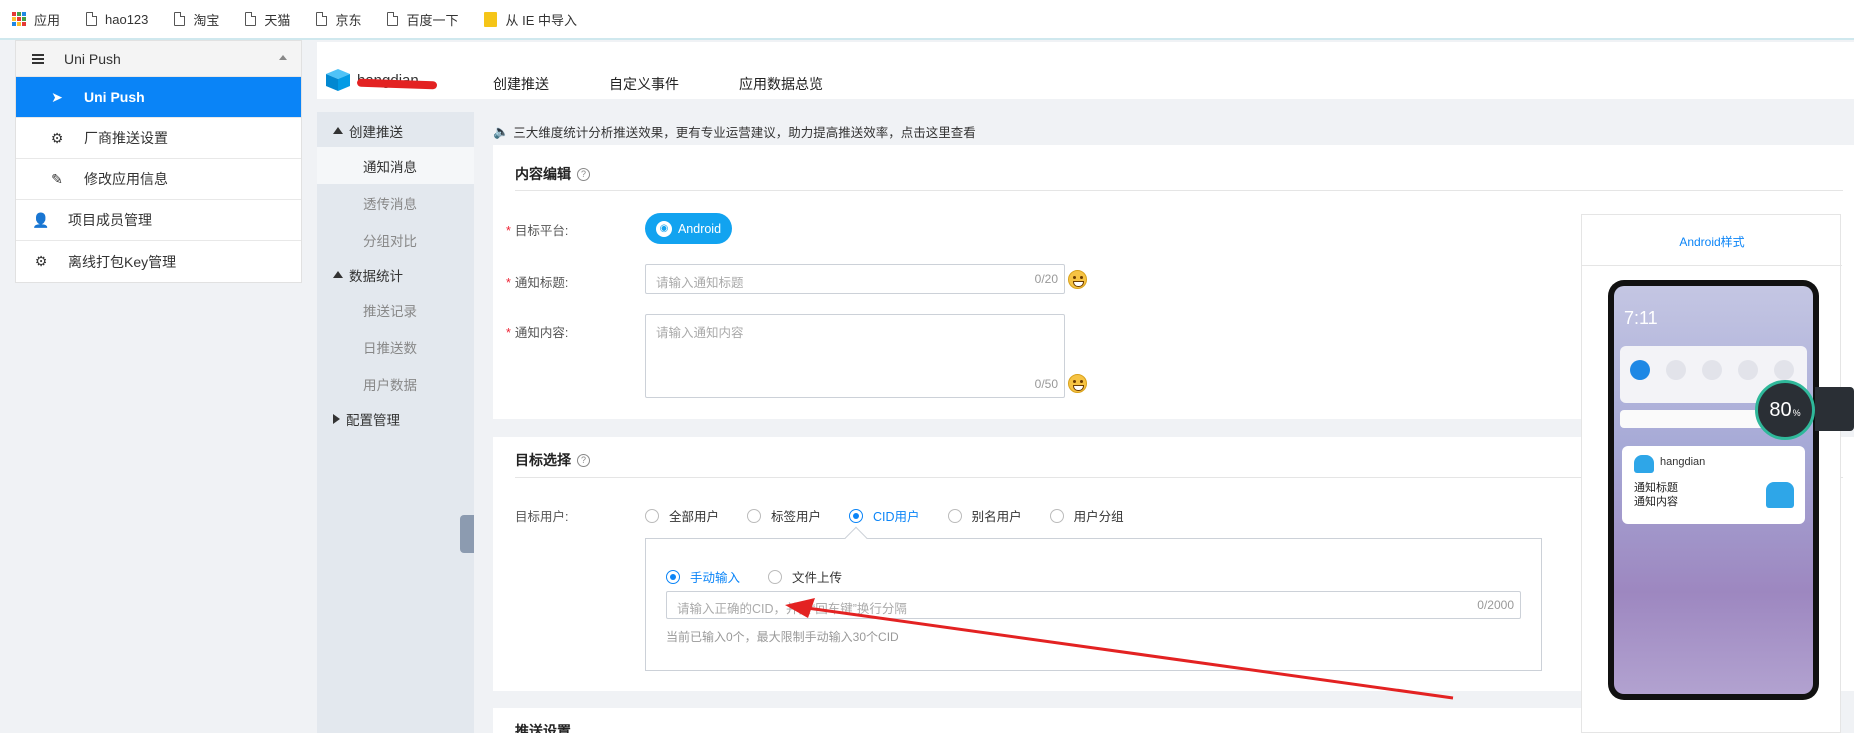  Describe the element at coordinates (376, 132) in the screenshot. I see `subnav-group-label: 创建推送` at that location.